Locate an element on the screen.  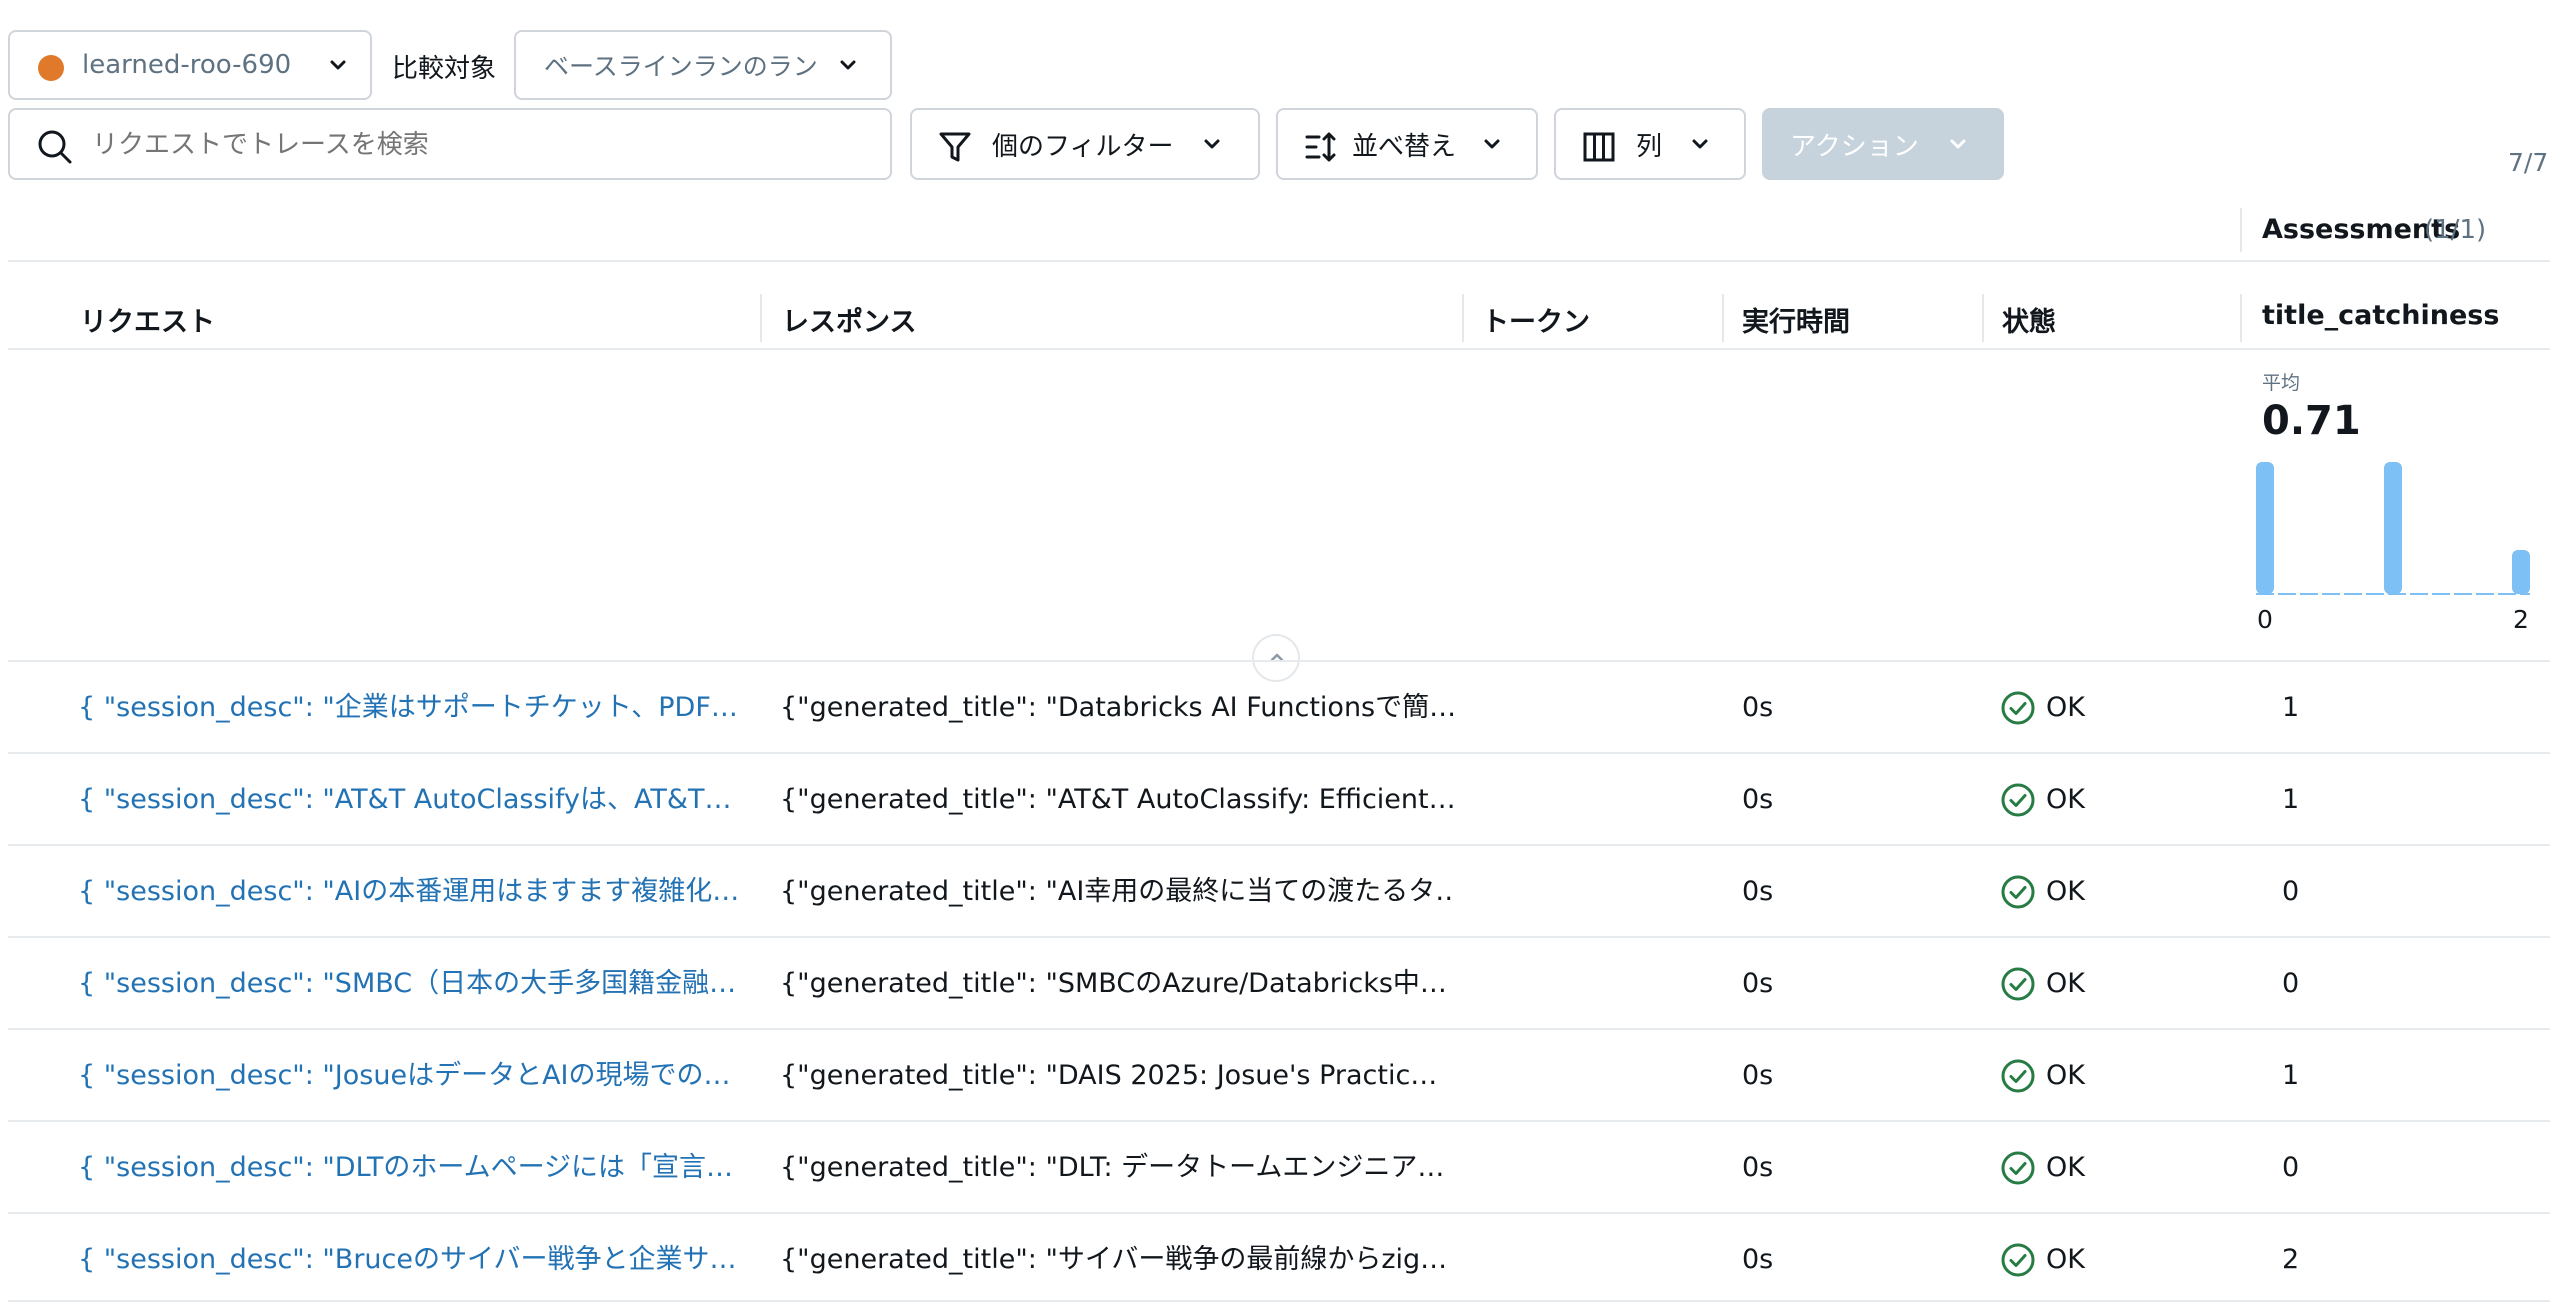
actions-button: アクション is located at coordinates (1883, 144).